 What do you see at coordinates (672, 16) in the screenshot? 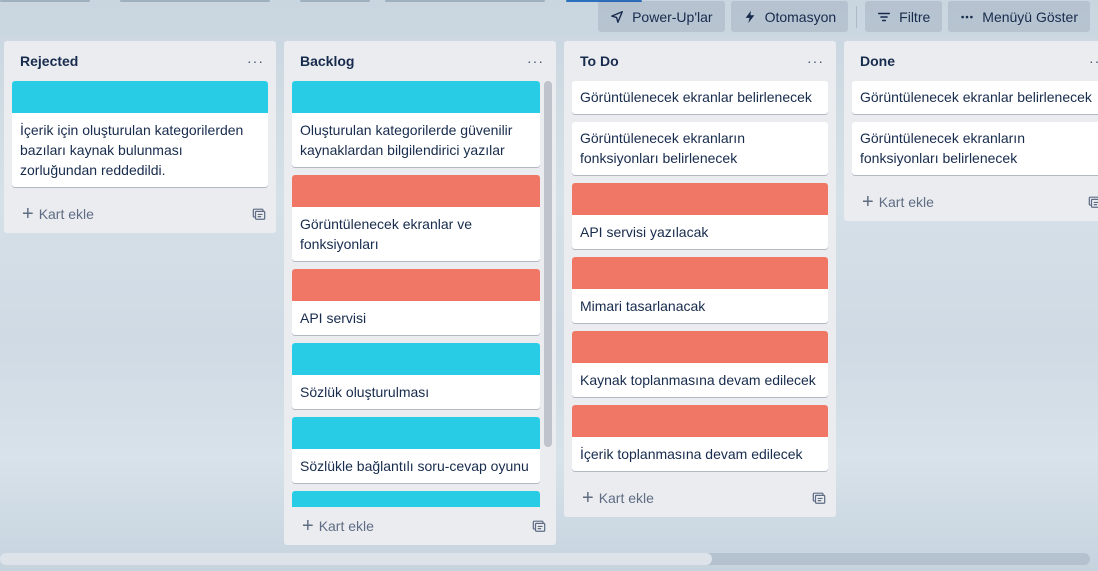
I see `powerups-label: Power-Up'lar` at bounding box center [672, 16].